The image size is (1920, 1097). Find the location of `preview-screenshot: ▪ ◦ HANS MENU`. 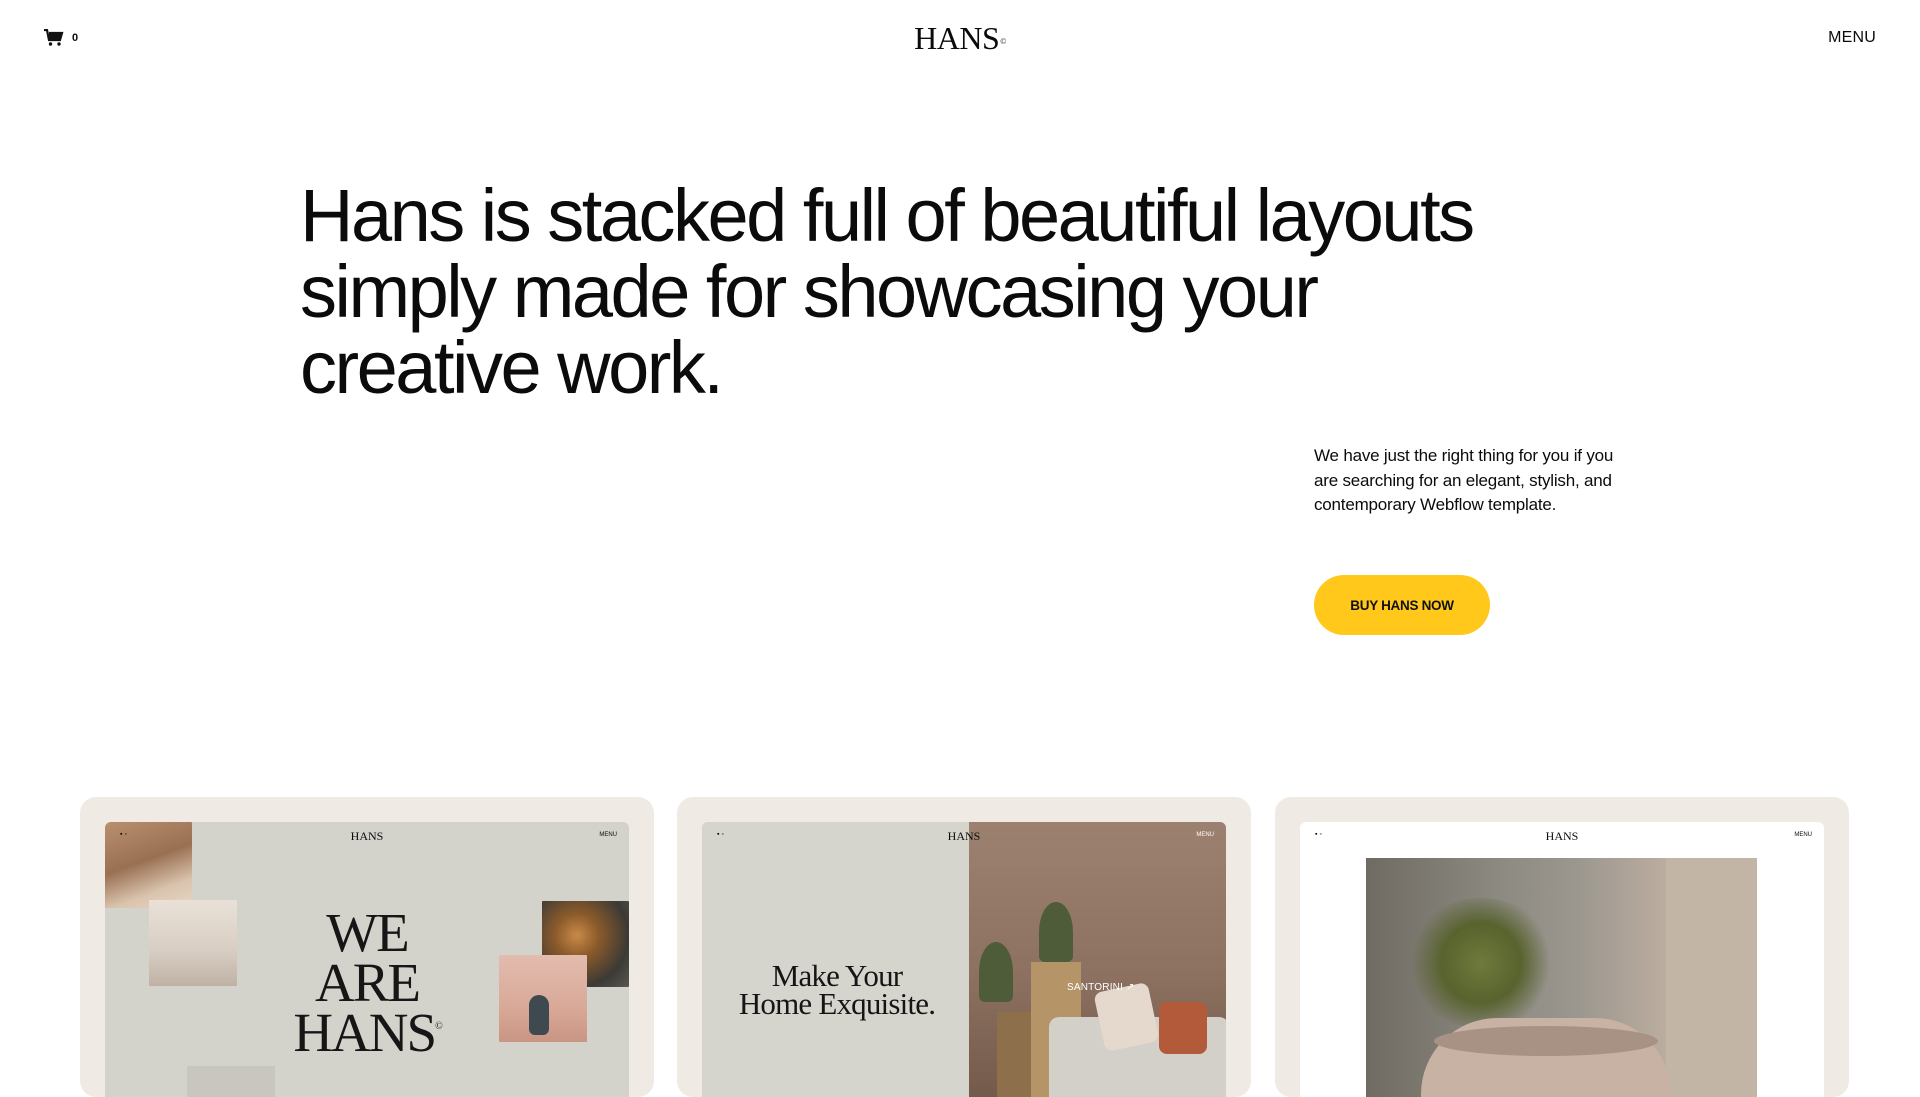

preview-screenshot: ▪ ◦ HANS MENU is located at coordinates (1562, 959).